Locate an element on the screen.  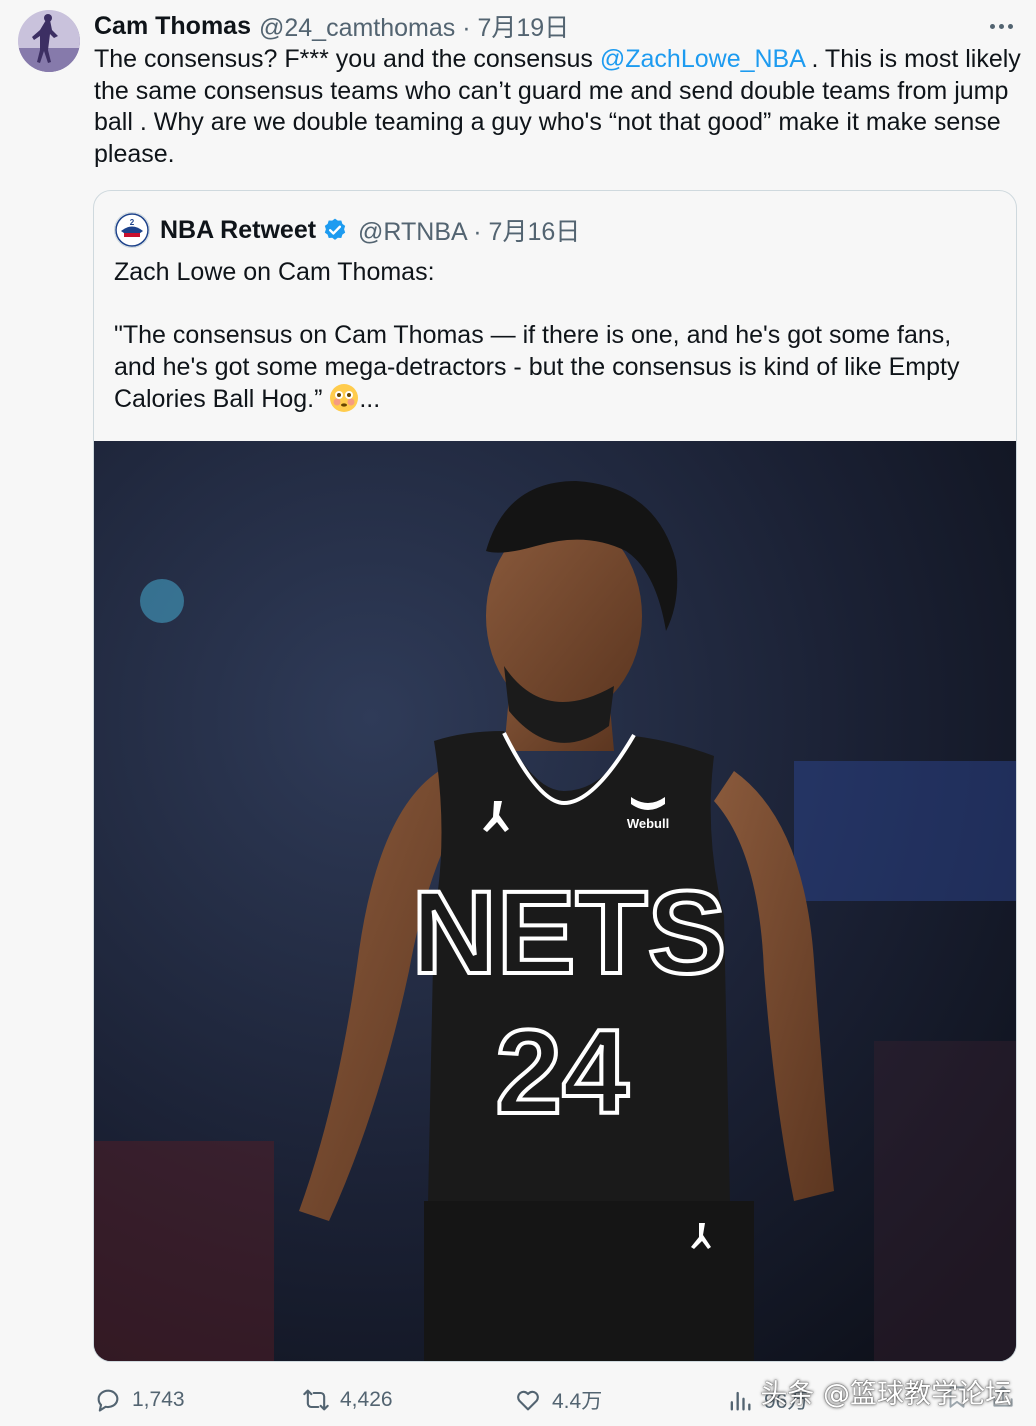
views-chart-icon is located at coordinates (740, 1401).